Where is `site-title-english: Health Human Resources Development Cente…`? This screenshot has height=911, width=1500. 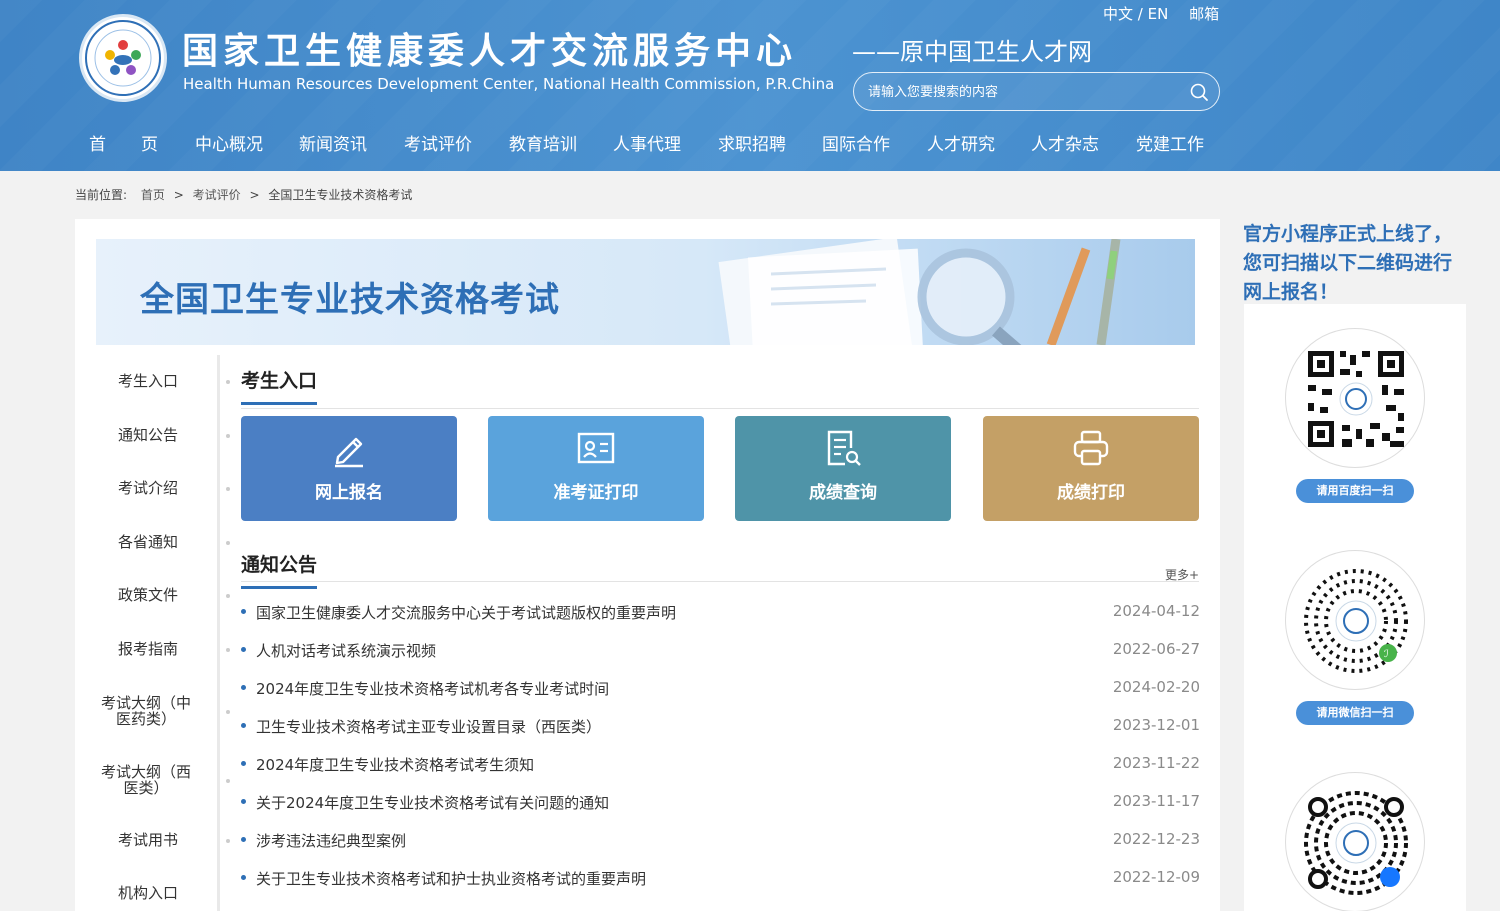 site-title-english: Health Human Resources Development Cente… is located at coordinates (509, 84).